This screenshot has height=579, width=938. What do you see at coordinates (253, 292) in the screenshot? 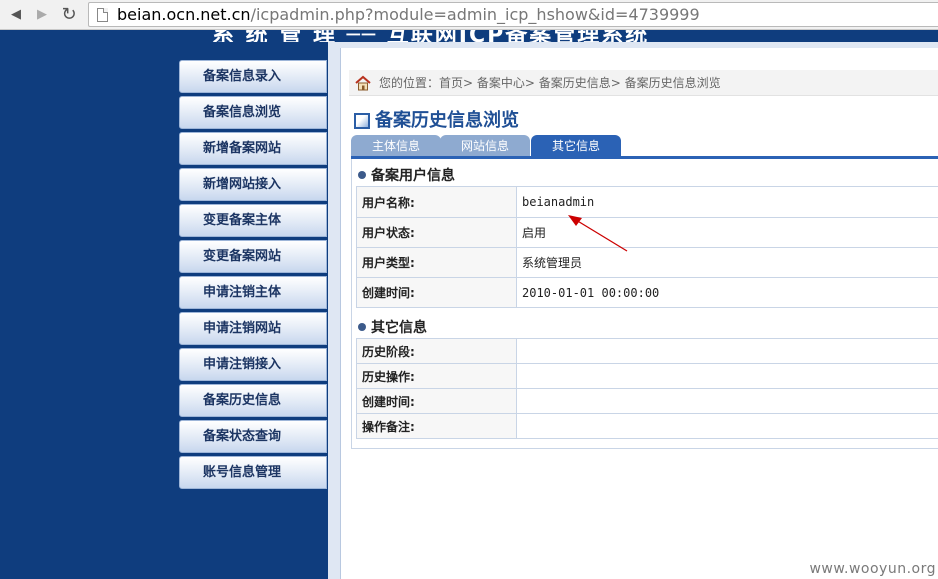
I see `sidebar-item-cancel-subject: 申请注销主体` at bounding box center [253, 292].